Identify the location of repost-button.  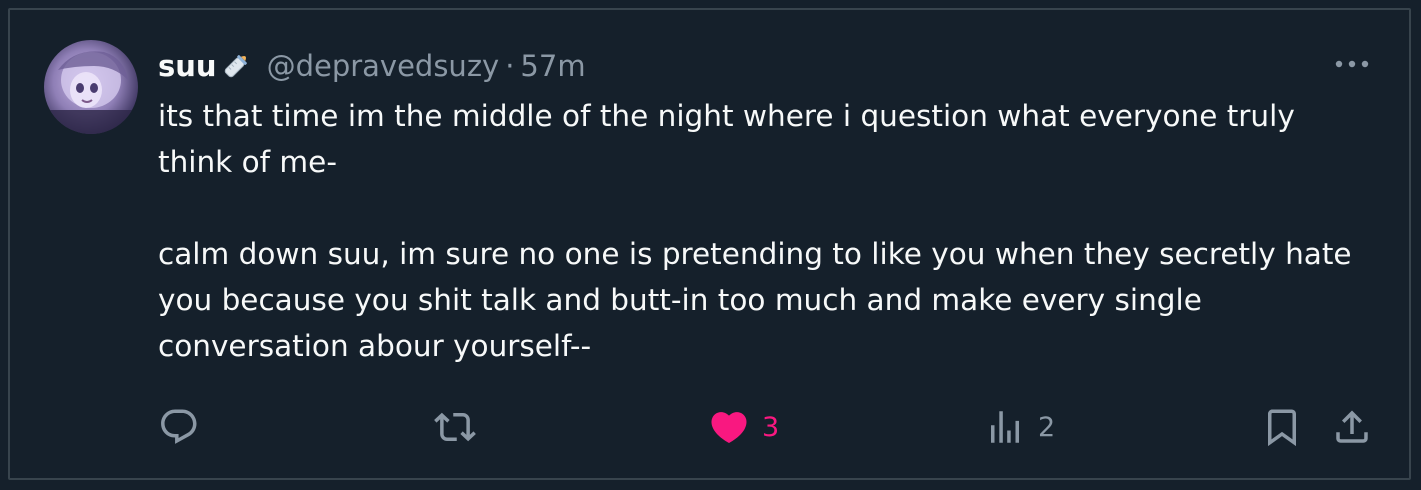
(461, 427).